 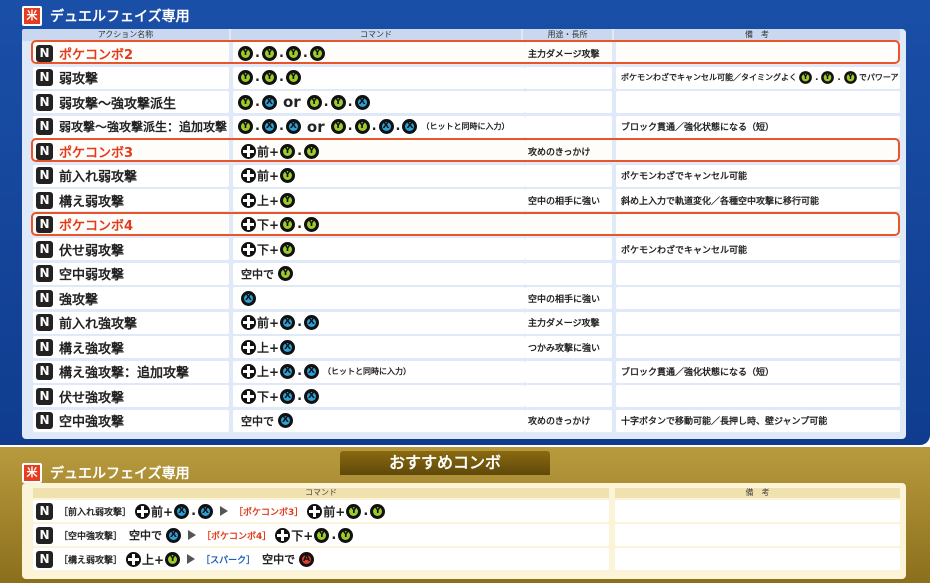 What do you see at coordinates (120, 474) in the screenshot?
I see `recommended-combo-title-text: デュエルフェイズ専用` at bounding box center [120, 474].